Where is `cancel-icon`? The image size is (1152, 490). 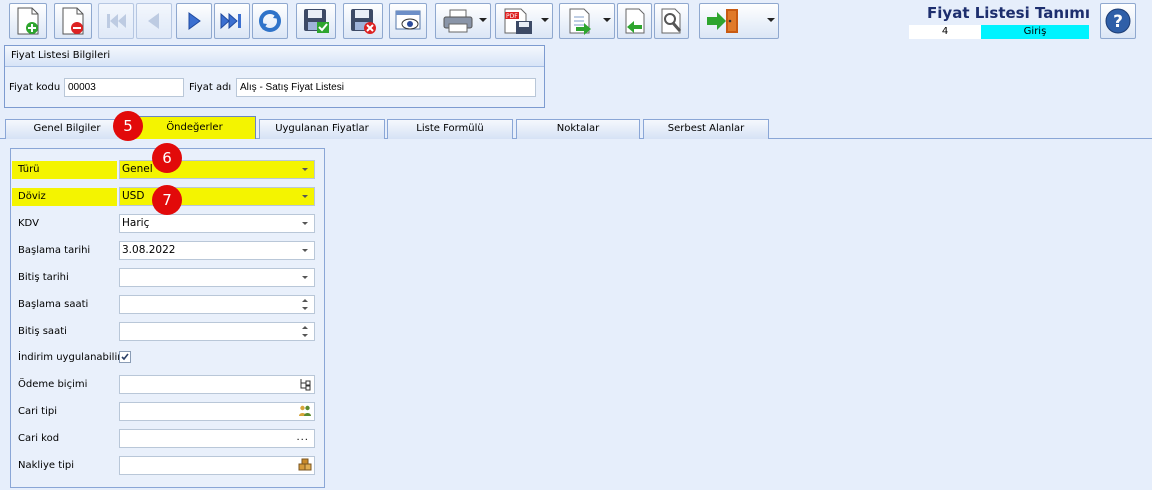
cancel-icon is located at coordinates (363, 21).